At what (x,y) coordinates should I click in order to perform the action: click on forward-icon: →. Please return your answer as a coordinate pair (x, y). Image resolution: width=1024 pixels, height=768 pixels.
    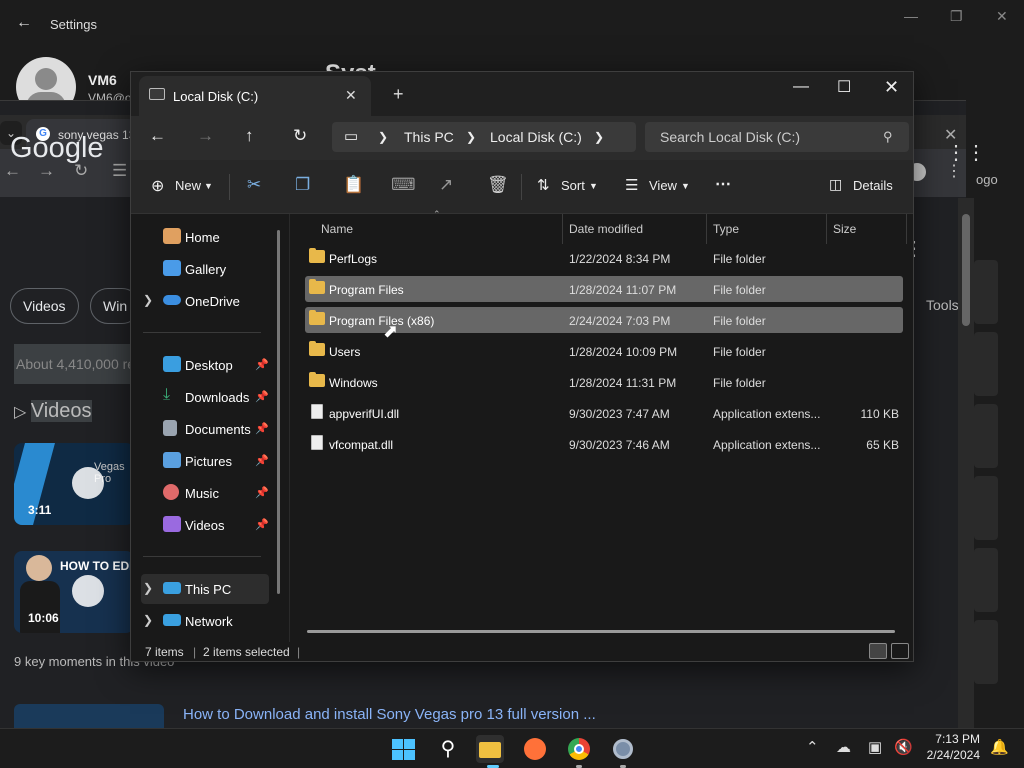
    Looking at the image, I should click on (205, 136).